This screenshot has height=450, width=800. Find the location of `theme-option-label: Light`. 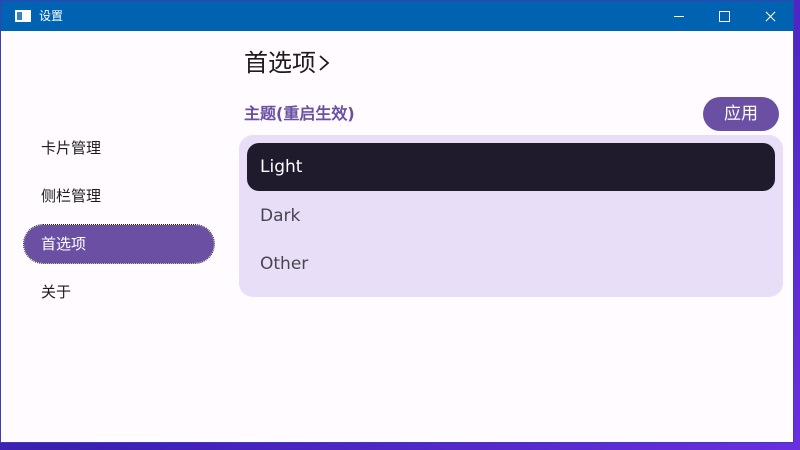

theme-option-label: Light is located at coordinates (281, 167).